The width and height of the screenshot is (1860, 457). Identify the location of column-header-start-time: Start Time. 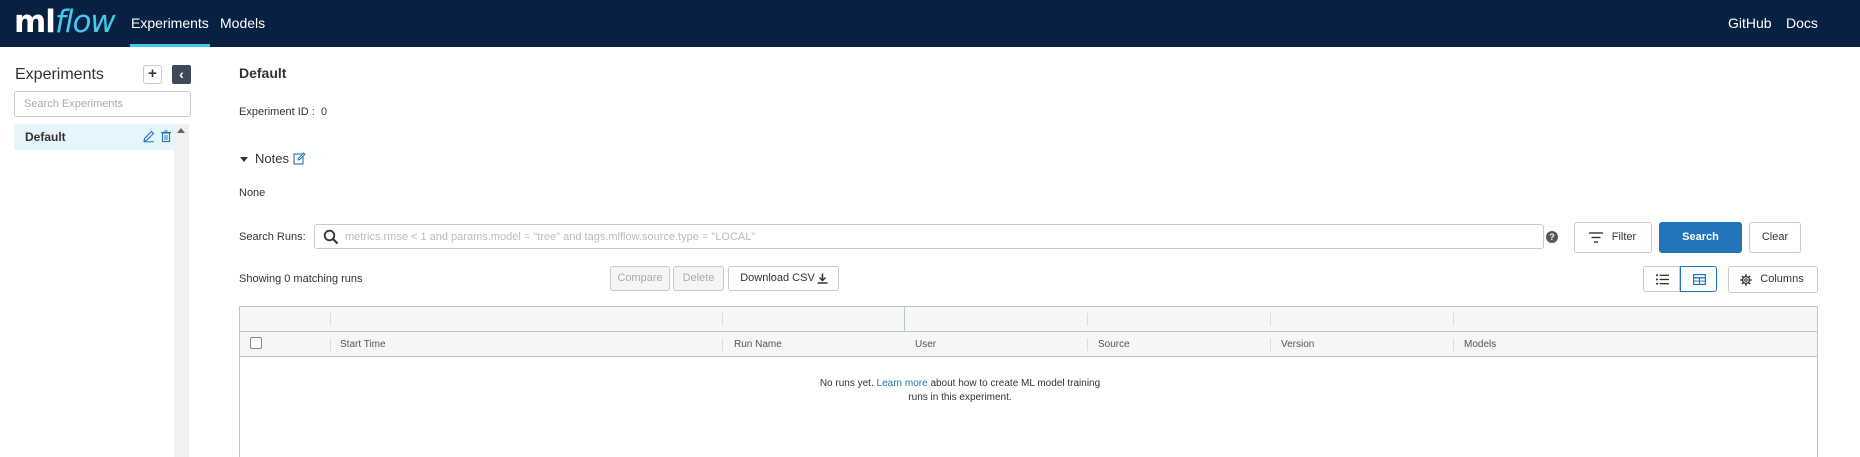
(363, 344).